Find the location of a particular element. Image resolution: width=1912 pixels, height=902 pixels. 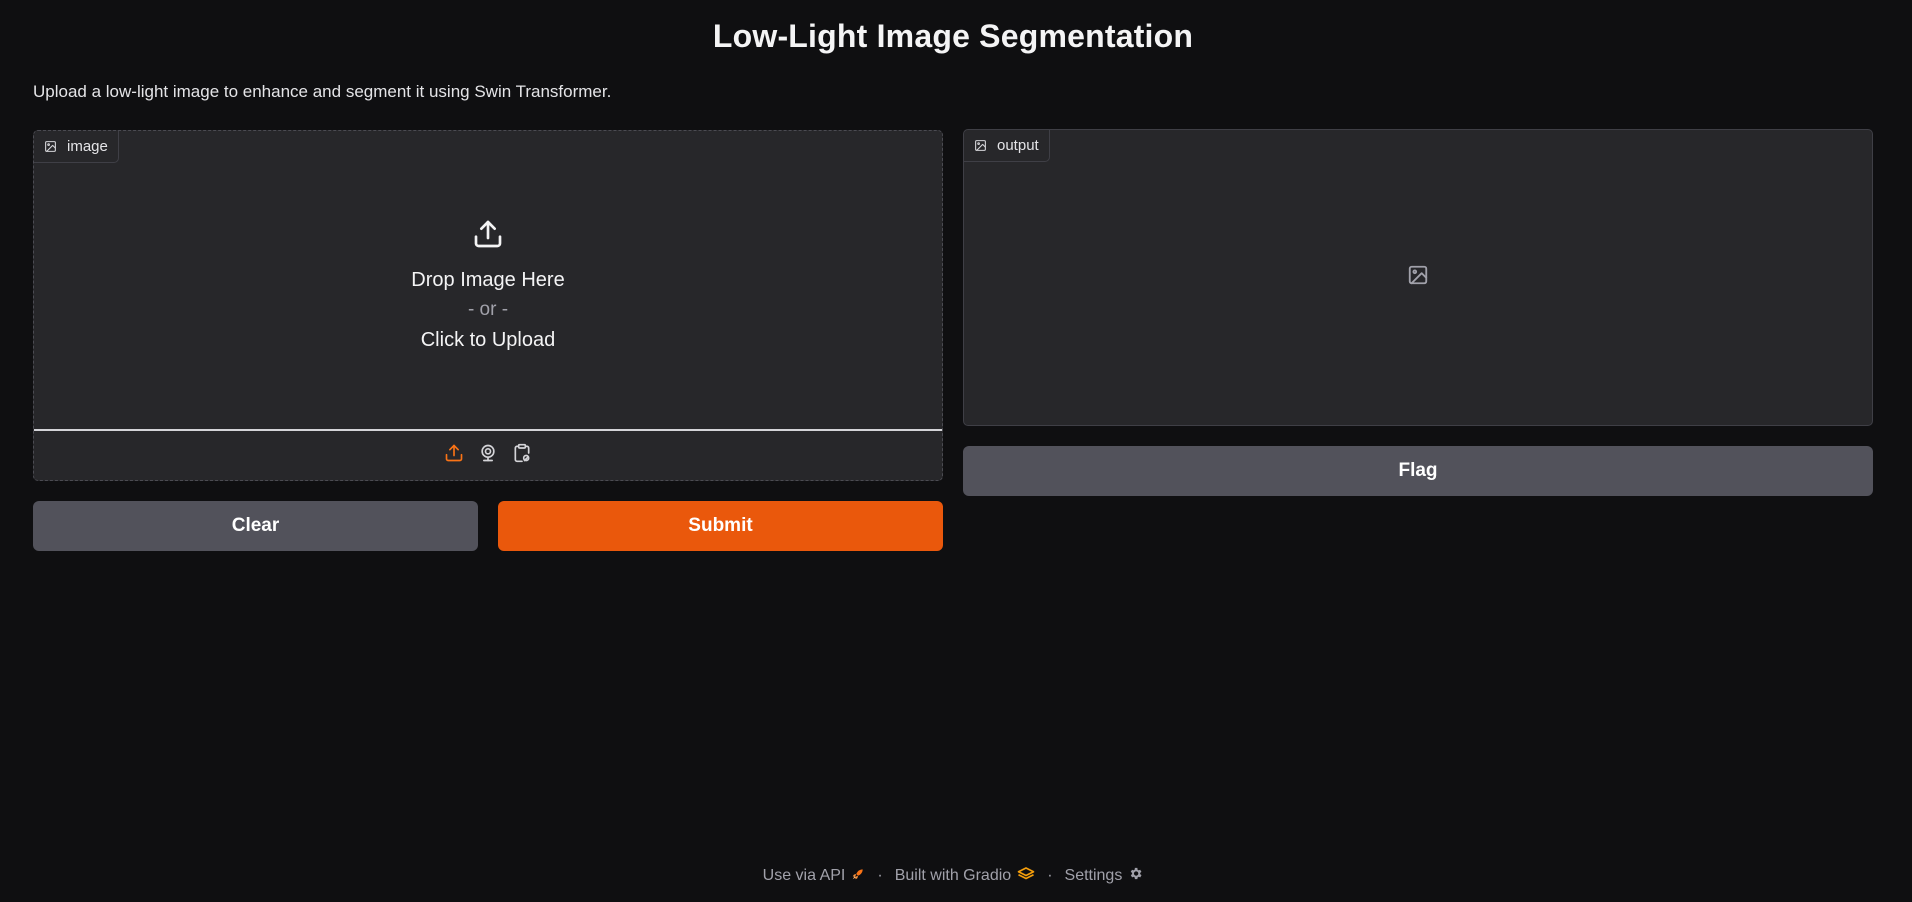

built-with-gradio-link: Built with Gradio is located at coordinates (965, 876).